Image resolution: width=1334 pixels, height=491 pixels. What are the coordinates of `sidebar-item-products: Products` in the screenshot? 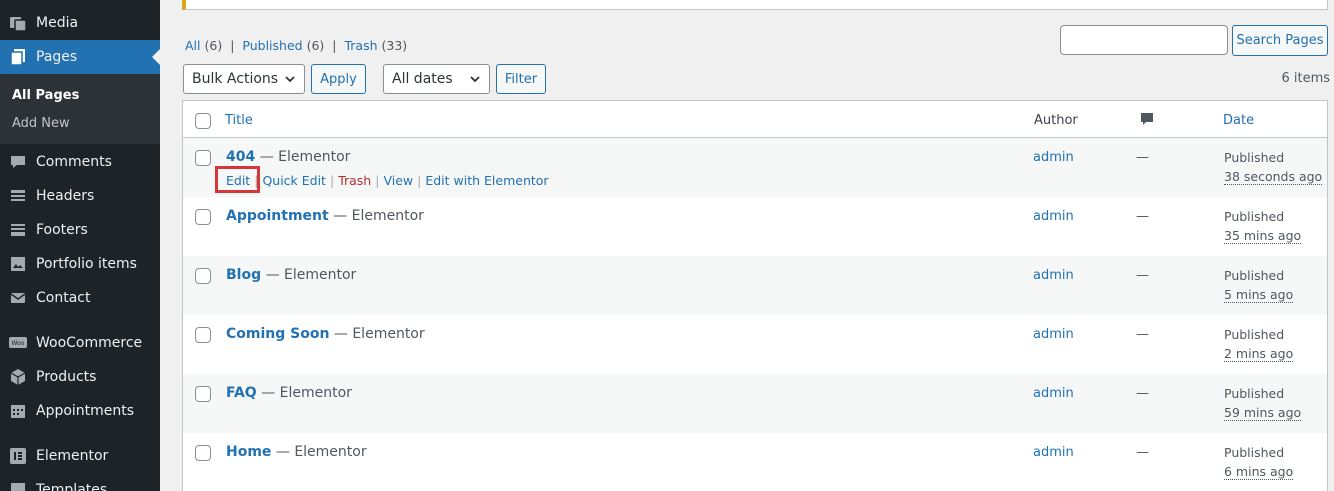 It's located at (80, 377).